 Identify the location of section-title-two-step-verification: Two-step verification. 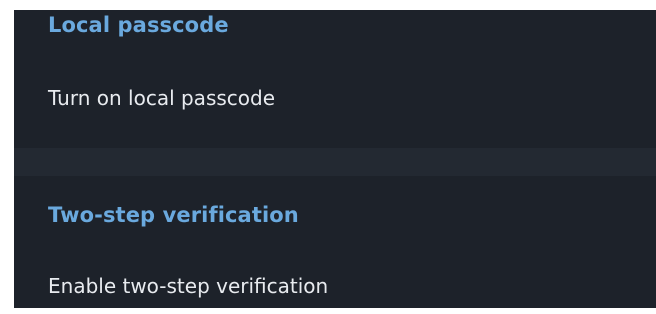
(173, 215).